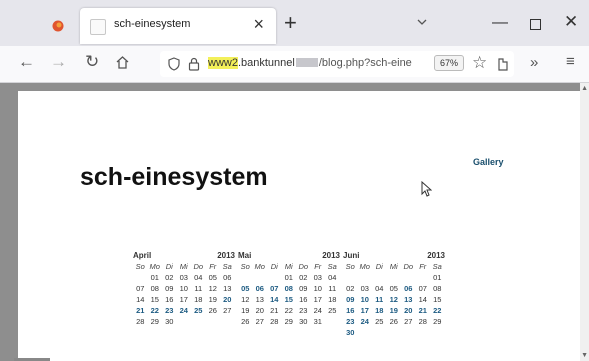  I want to click on weekday-label: Mi, so click(393, 266).